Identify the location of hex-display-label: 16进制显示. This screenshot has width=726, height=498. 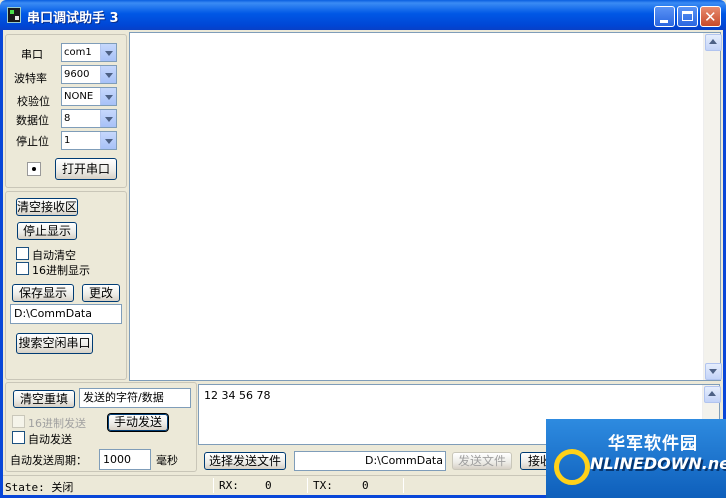
(61, 270).